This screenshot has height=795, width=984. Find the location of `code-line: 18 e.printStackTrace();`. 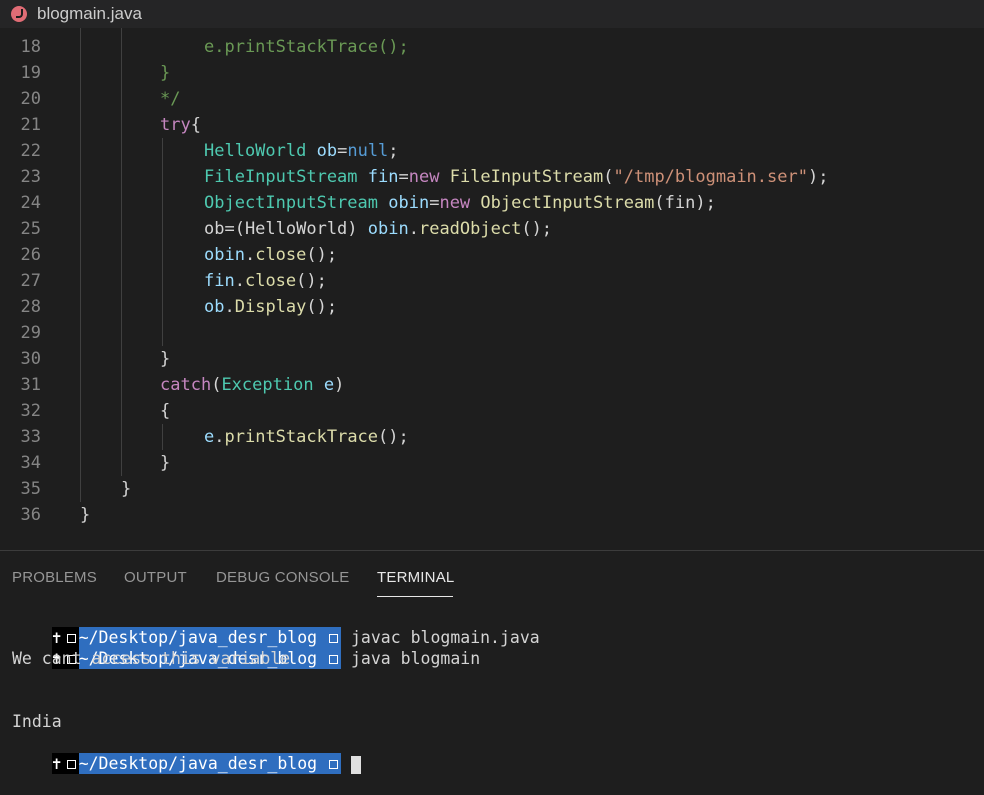

code-line: 18 e.printStackTrace(); is located at coordinates (492, 47).